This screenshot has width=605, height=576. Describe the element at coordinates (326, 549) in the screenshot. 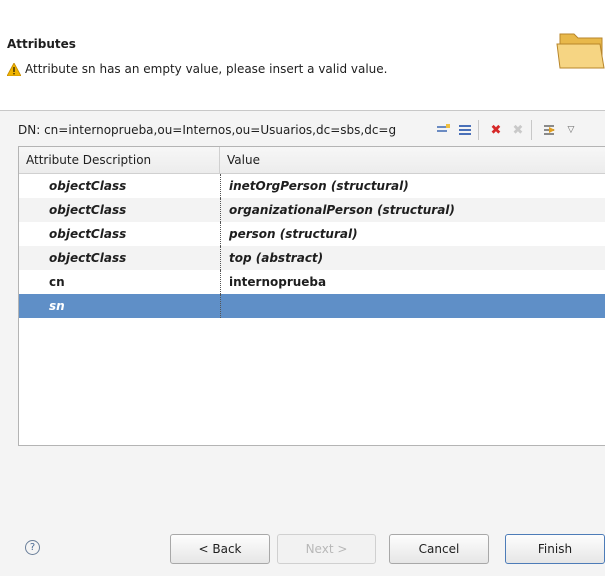

I see `next-button: Next >` at that location.